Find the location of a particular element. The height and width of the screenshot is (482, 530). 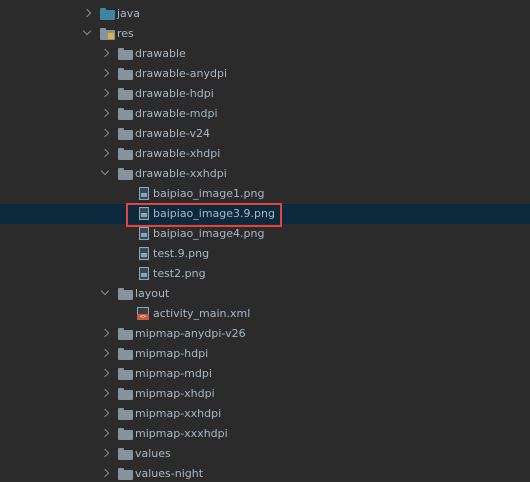

tree-item-label: drawable-hdpi is located at coordinates (174, 93).